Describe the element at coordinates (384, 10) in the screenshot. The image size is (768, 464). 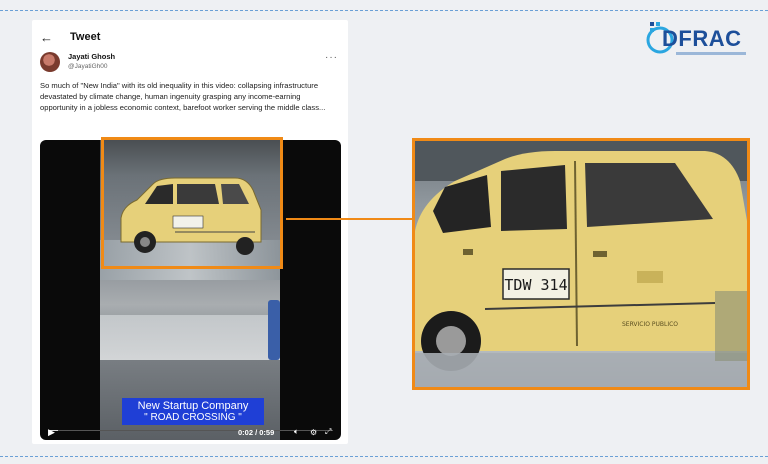
I see `top-divider` at that location.